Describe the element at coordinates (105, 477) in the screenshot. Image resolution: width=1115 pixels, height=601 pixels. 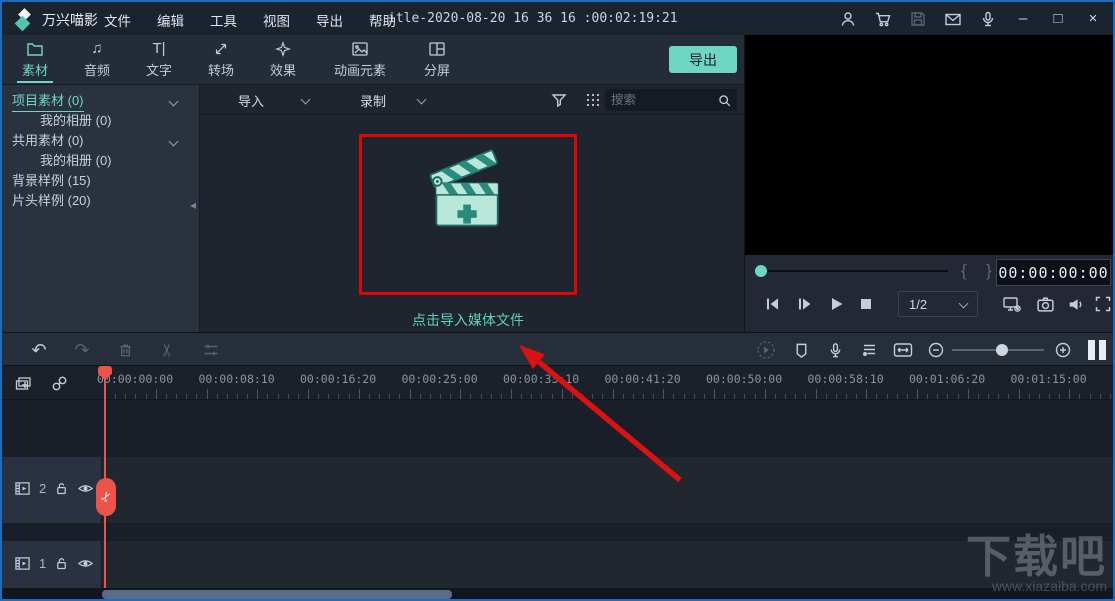
I see `playhead-line` at that location.